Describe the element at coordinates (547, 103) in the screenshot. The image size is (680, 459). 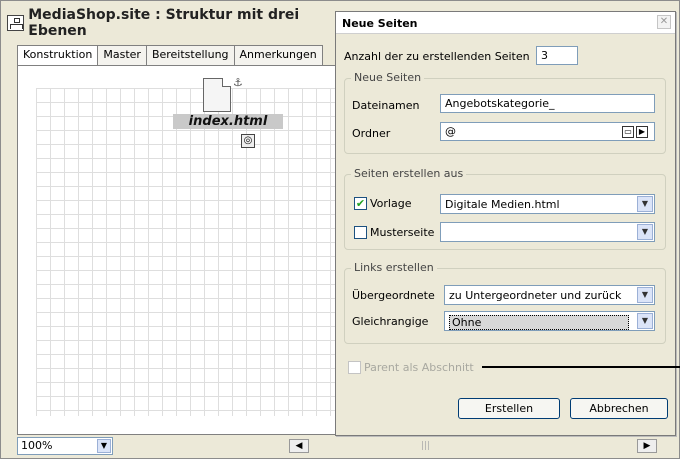
I see `filename-input: Angebotskategorie_` at that location.